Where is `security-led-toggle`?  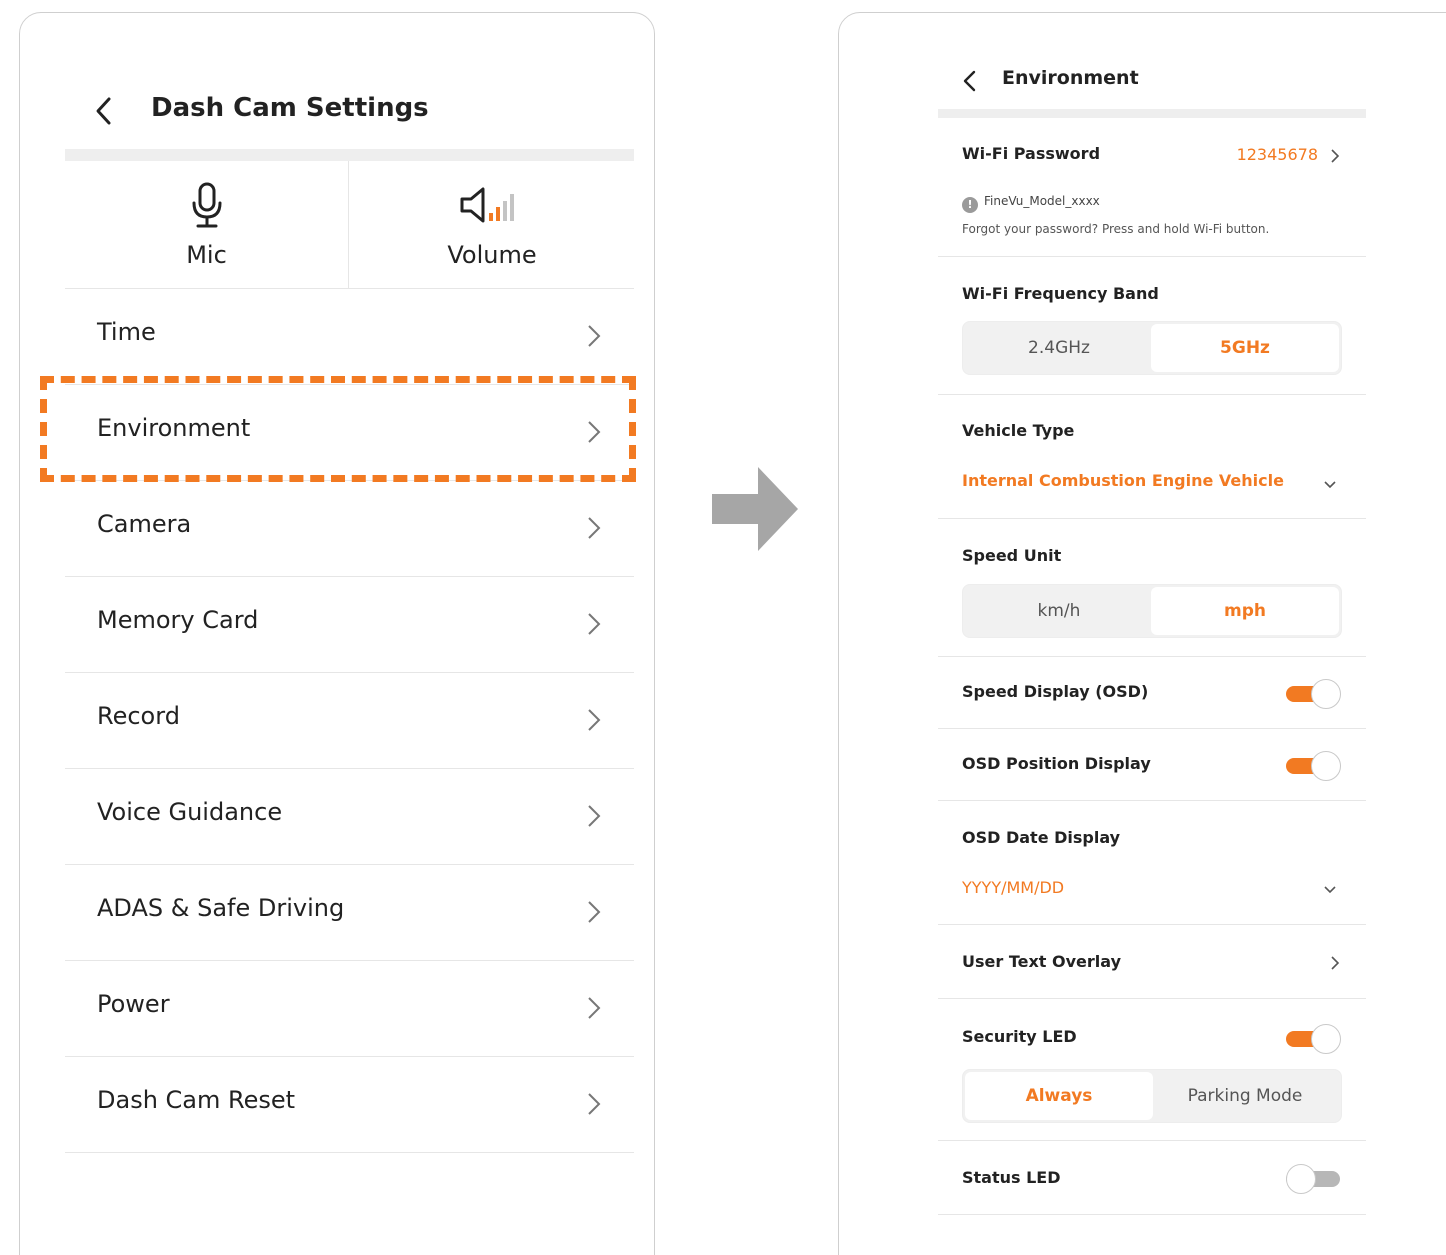
security-led-toggle is located at coordinates (1314, 1039).